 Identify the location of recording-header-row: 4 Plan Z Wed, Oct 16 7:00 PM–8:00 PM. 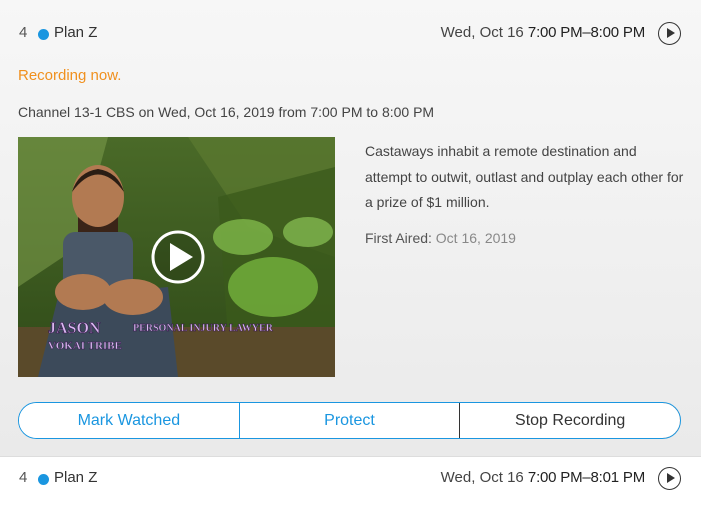
(350, 34).